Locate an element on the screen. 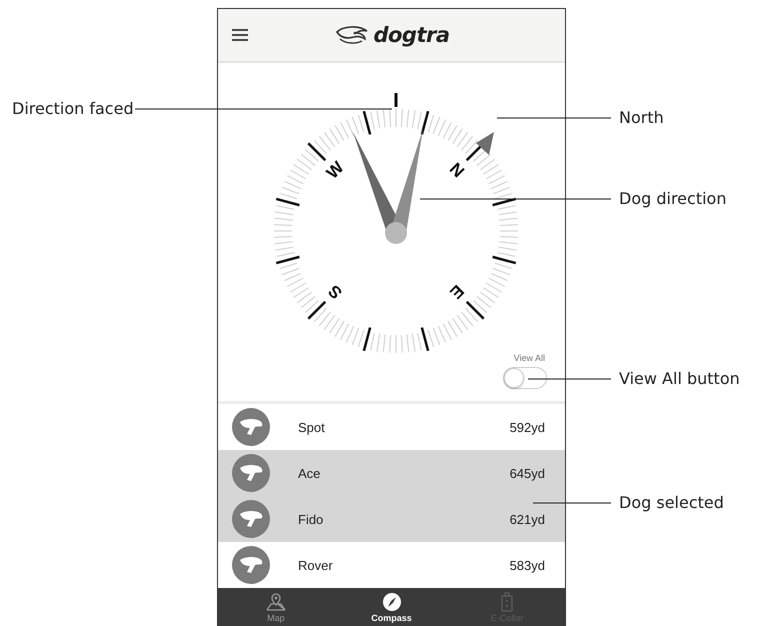  dog-name: Spot is located at coordinates (311, 427).